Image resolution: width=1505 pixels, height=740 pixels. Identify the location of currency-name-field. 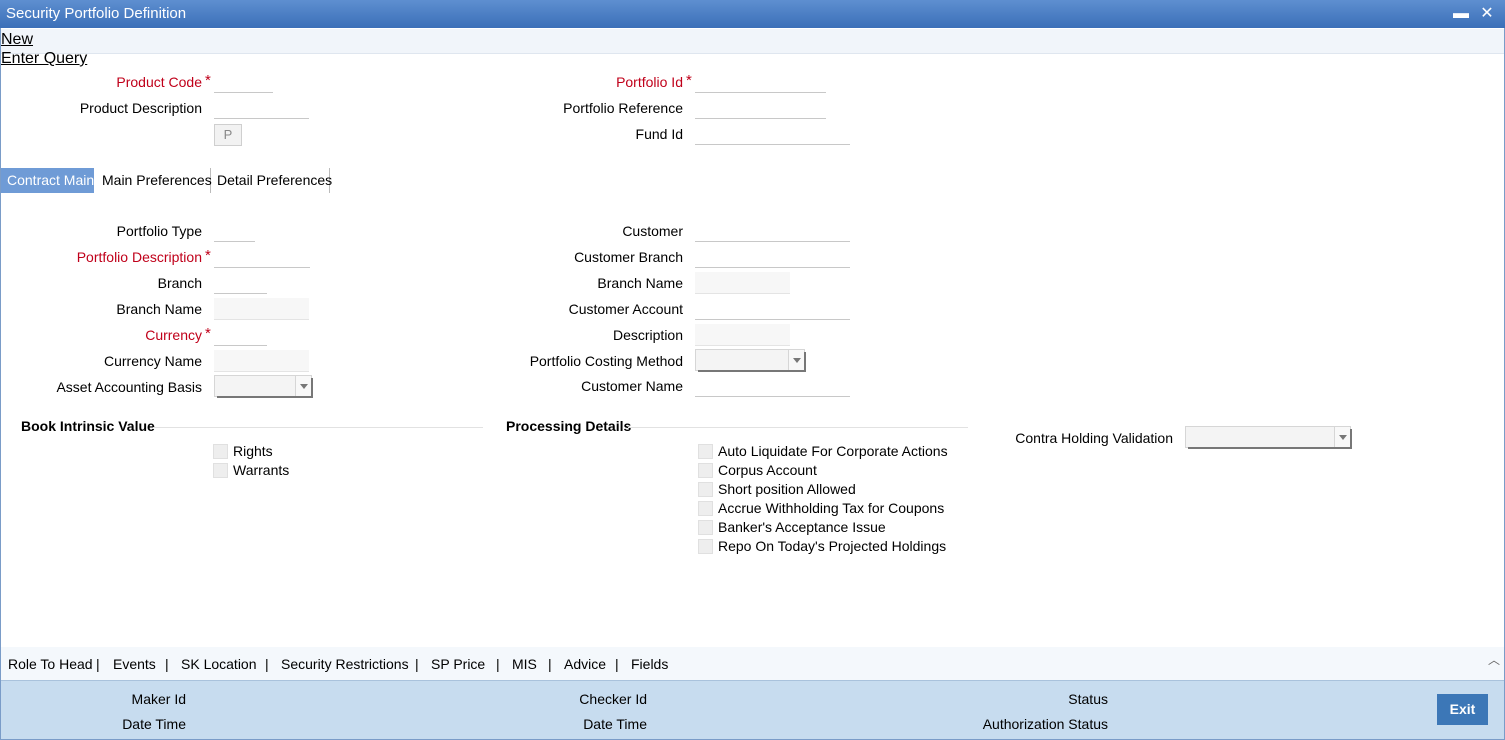
(261, 361).